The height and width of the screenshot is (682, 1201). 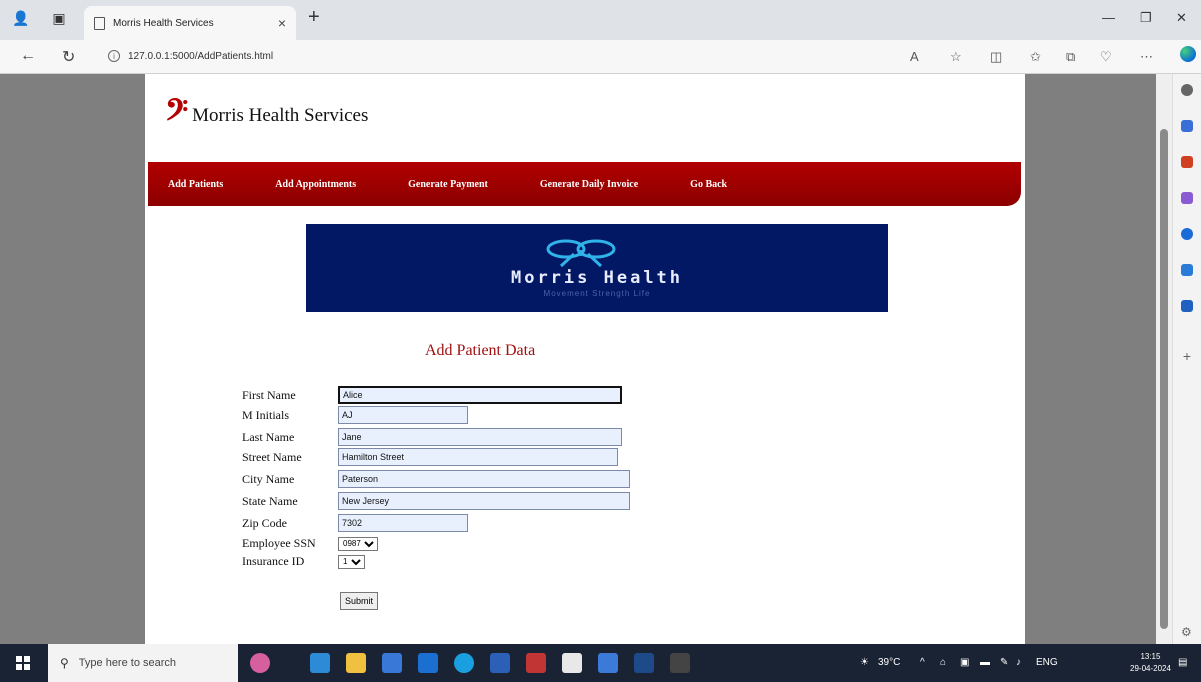 What do you see at coordinates (1188, 54) in the screenshot?
I see `copilot-icon` at bounding box center [1188, 54].